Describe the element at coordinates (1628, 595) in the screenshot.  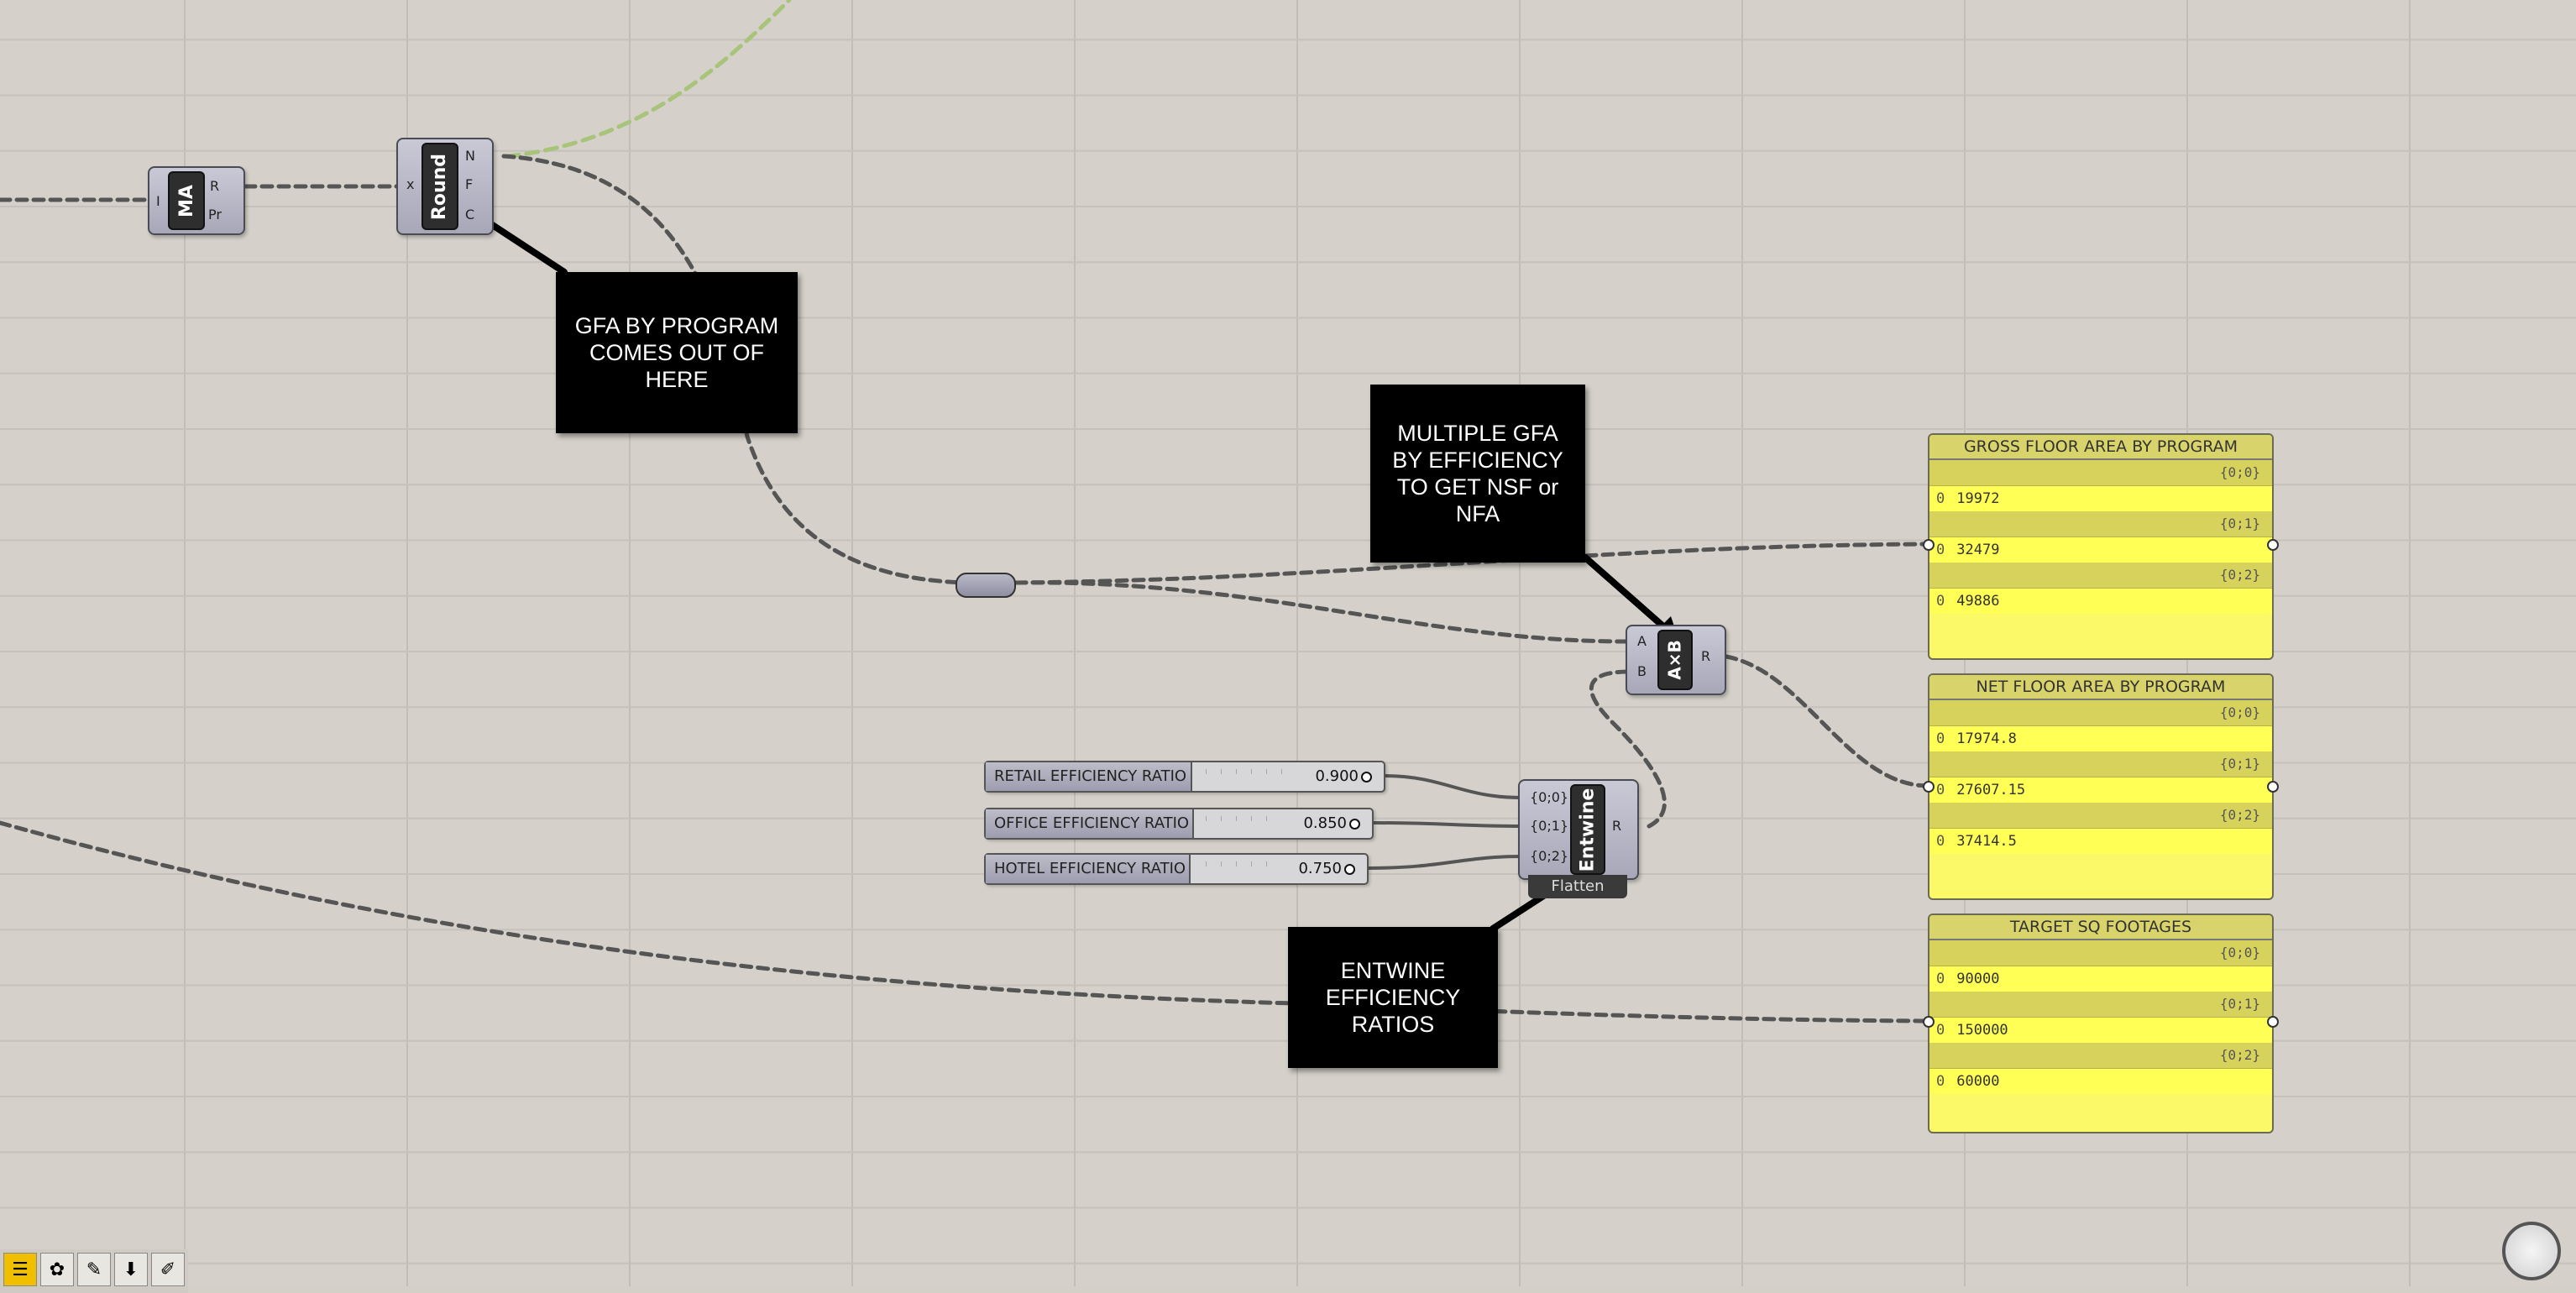
I see `arrow-multiply` at that location.